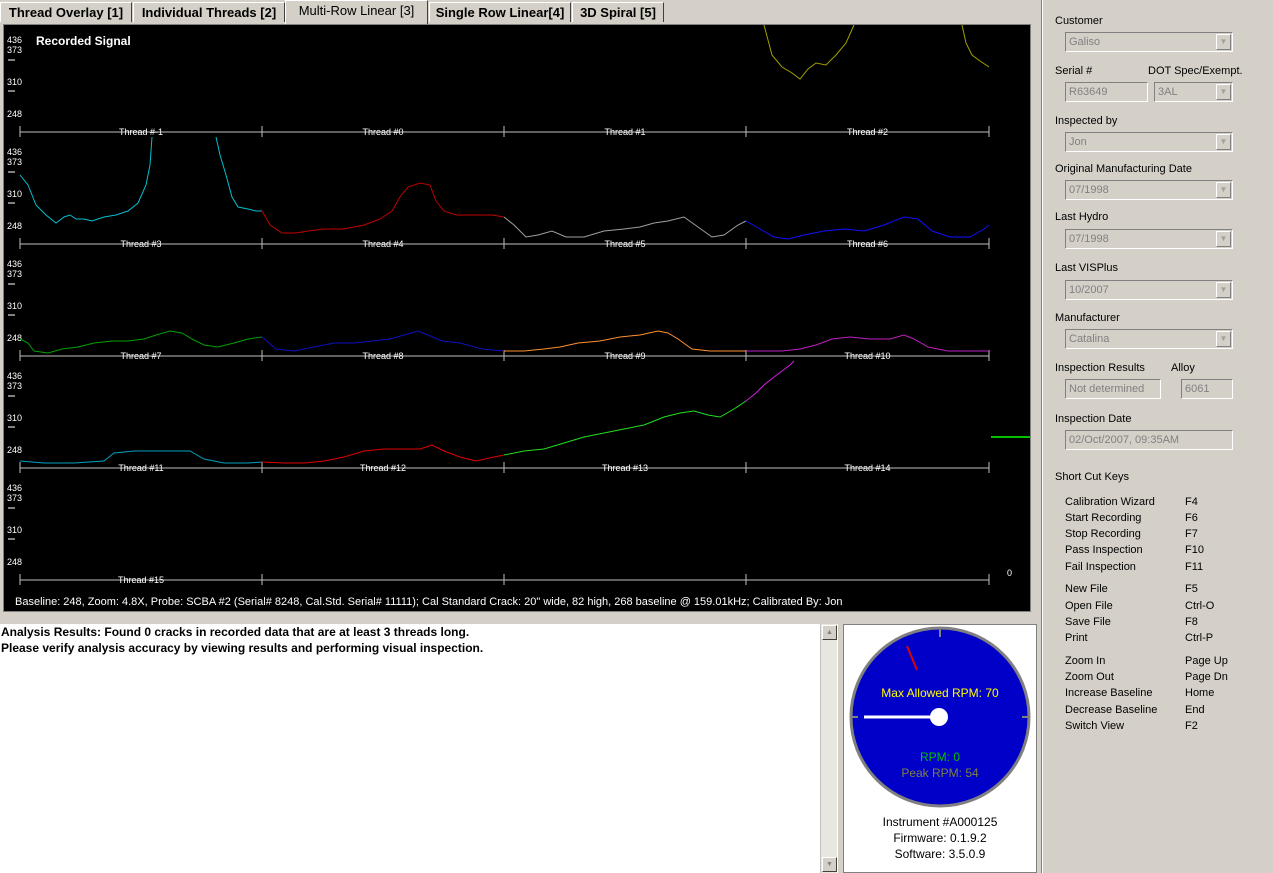 The width and height of the screenshot is (1273, 873). What do you see at coordinates (1193, 92) in the screenshot?
I see `dot-spec-select: 3AL ▼` at bounding box center [1193, 92].